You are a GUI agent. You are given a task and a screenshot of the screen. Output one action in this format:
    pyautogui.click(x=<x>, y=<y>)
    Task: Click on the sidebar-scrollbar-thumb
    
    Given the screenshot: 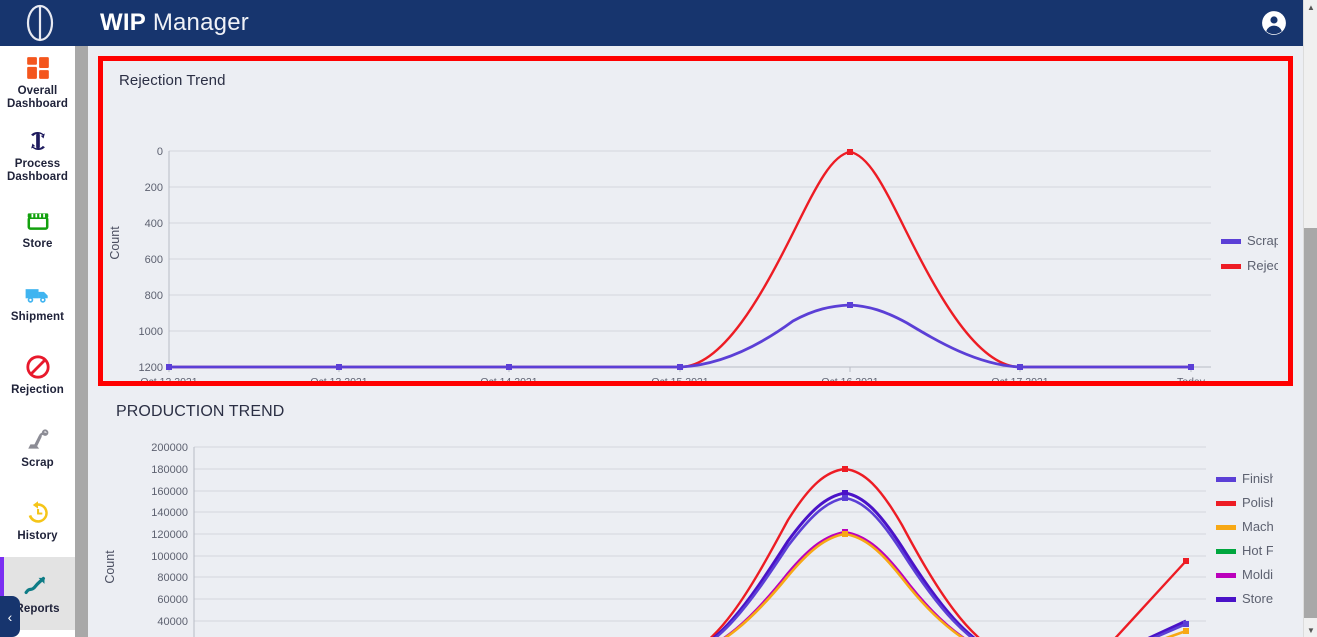 What is the action you would take?
    pyautogui.click(x=81, y=341)
    